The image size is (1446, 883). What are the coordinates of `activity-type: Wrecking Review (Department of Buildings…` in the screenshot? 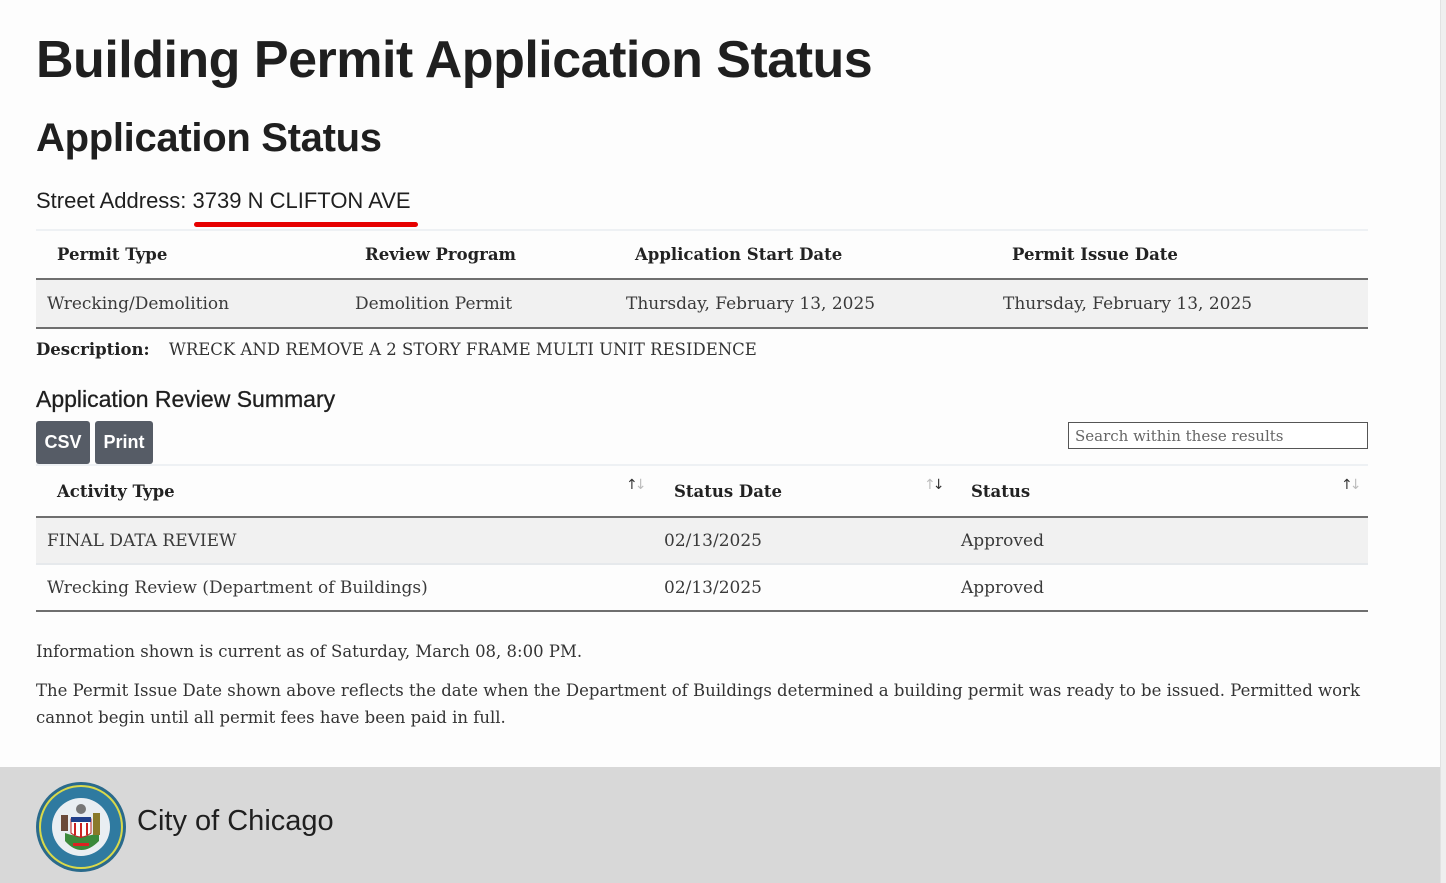 It's located at (237, 588).